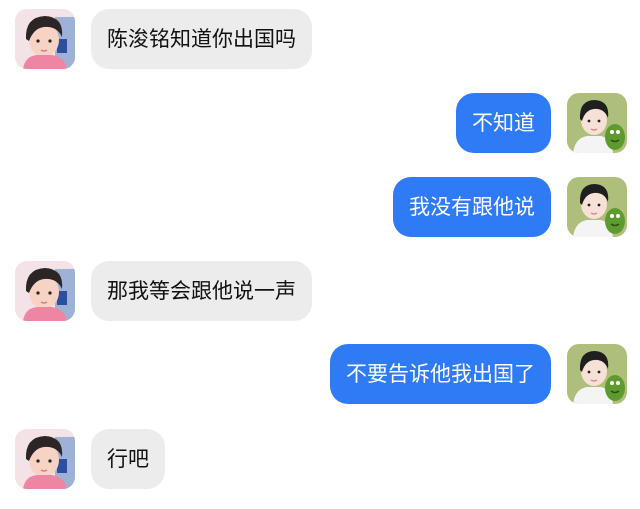 Image resolution: width=640 pixels, height=509 pixels. Describe the element at coordinates (320, 291) in the screenshot. I see `message-row-incoming: 那我等会跟他说一声` at that location.